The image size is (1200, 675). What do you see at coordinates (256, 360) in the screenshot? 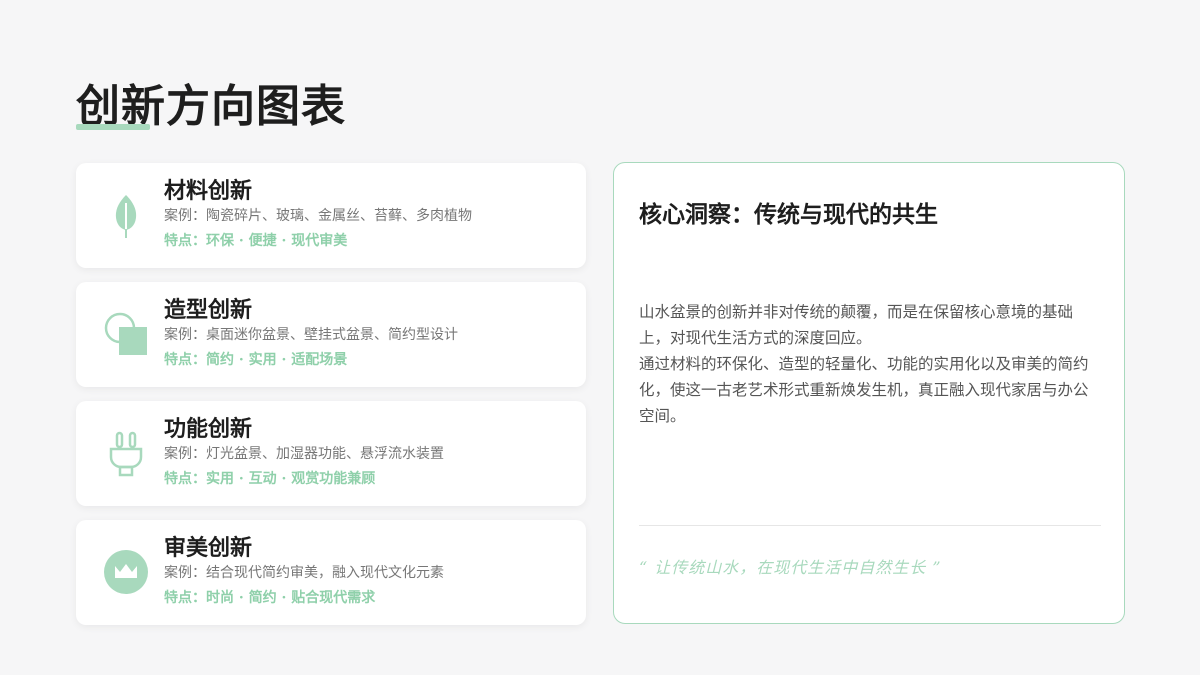
I see `card-feature: 特点：简约 · 实用 · 适配场景` at bounding box center [256, 360].